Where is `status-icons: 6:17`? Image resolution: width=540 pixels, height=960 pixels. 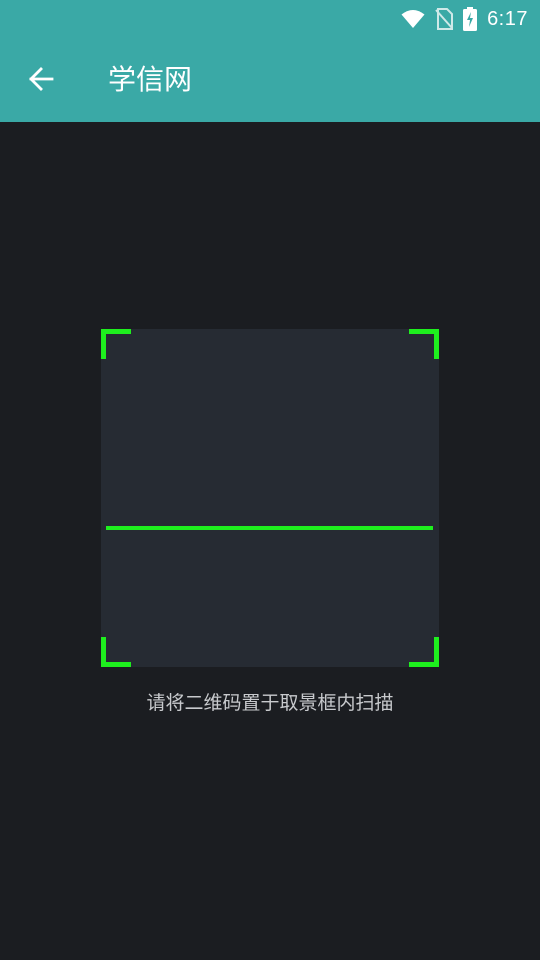
status-icons: 6:17 is located at coordinates (464, 19).